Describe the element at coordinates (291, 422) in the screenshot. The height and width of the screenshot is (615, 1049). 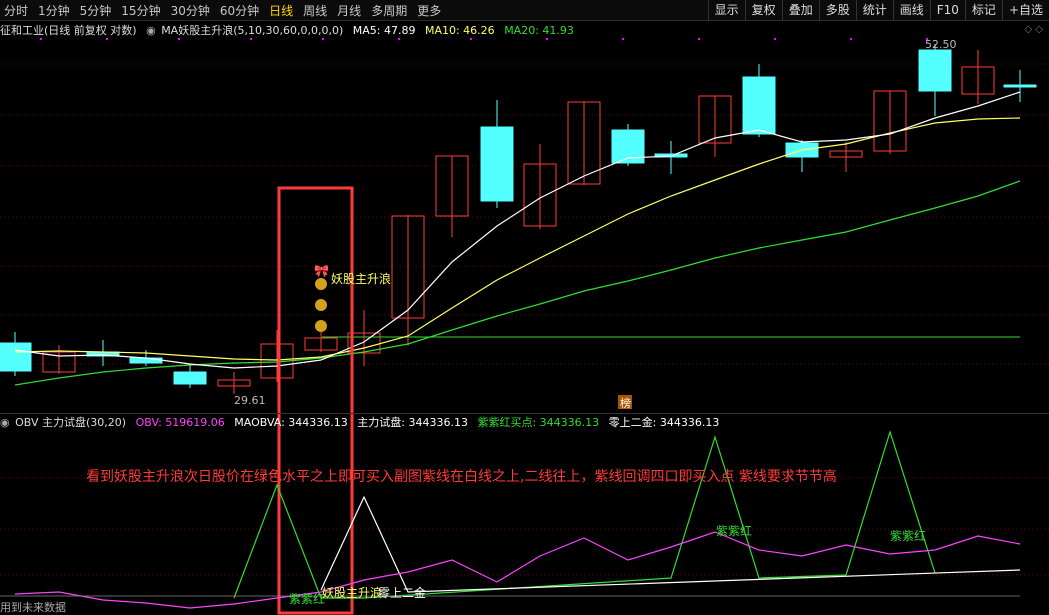
I see `maobva-value: MAOBVA: 344336.13` at that location.